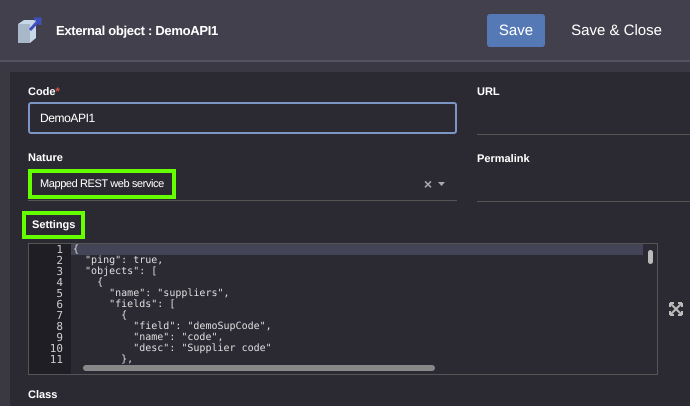 Image resolution: width=690 pixels, height=406 pixels. Describe the element at coordinates (59, 315) in the screenshot. I see `line-number: 7` at that location.